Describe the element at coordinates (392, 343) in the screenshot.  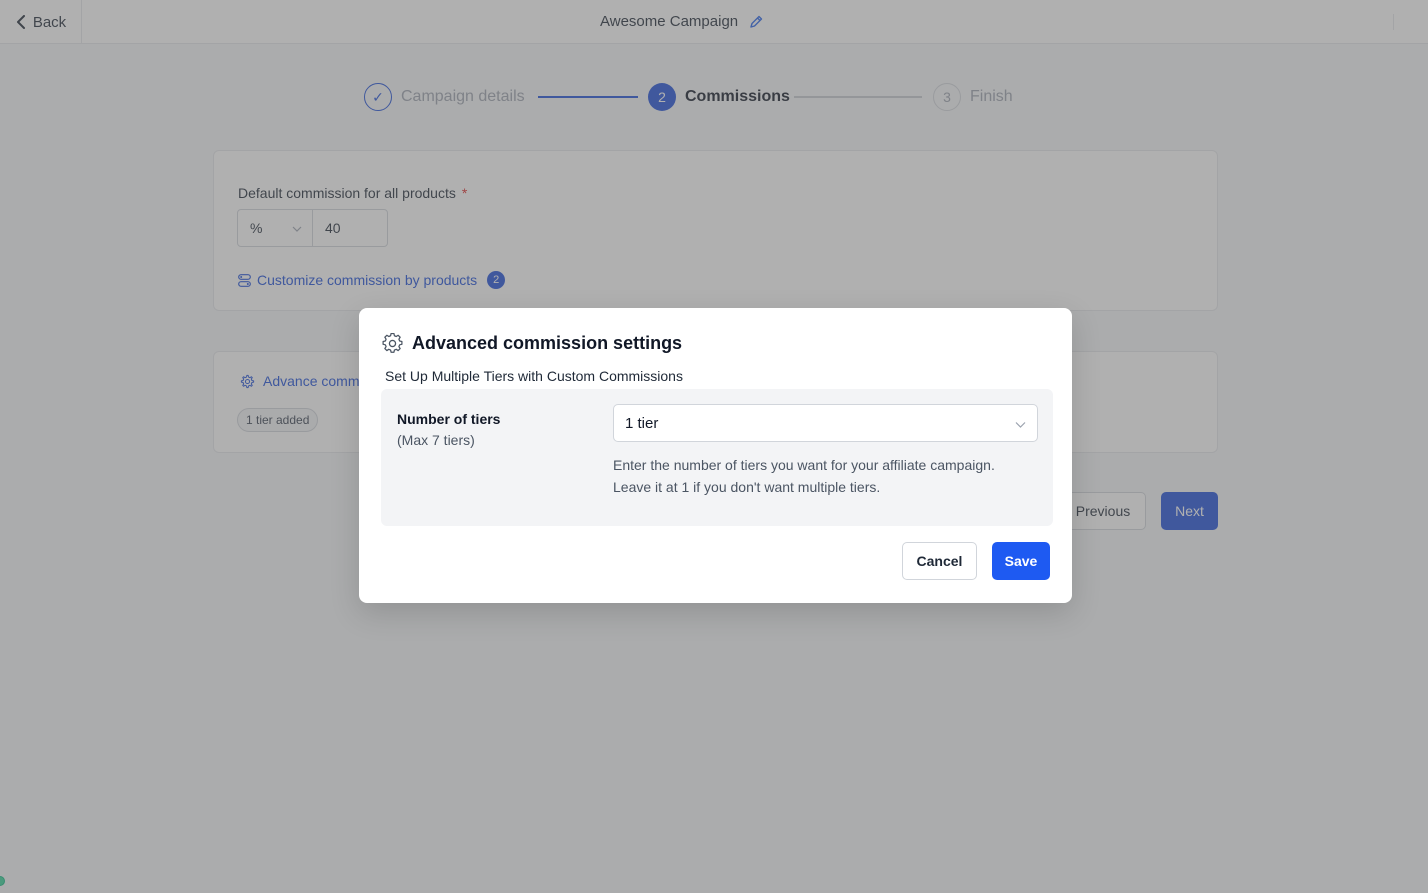
I see `gear-icon` at that location.